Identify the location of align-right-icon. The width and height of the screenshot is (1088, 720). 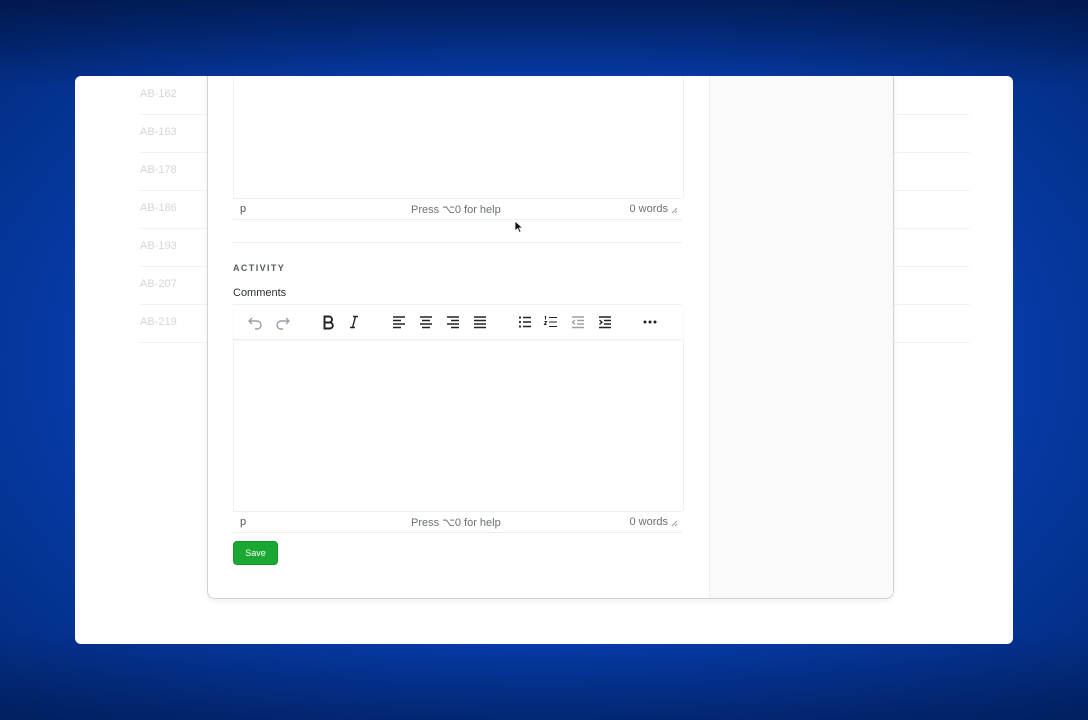
(453, 322).